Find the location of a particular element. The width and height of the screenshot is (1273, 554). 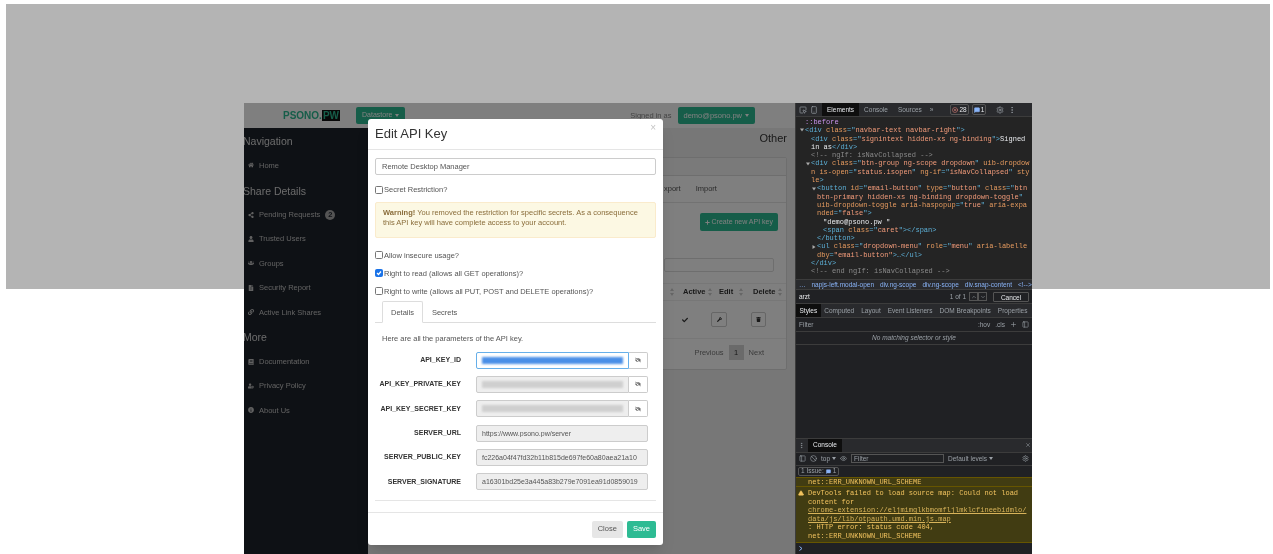

user-icon is located at coordinates (251, 238).